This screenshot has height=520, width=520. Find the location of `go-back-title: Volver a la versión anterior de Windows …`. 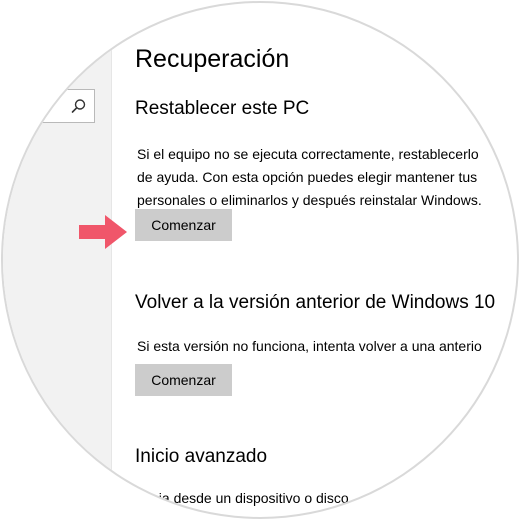

go-back-title: Volver a la versión anterior de Windows … is located at coordinates (315, 302).